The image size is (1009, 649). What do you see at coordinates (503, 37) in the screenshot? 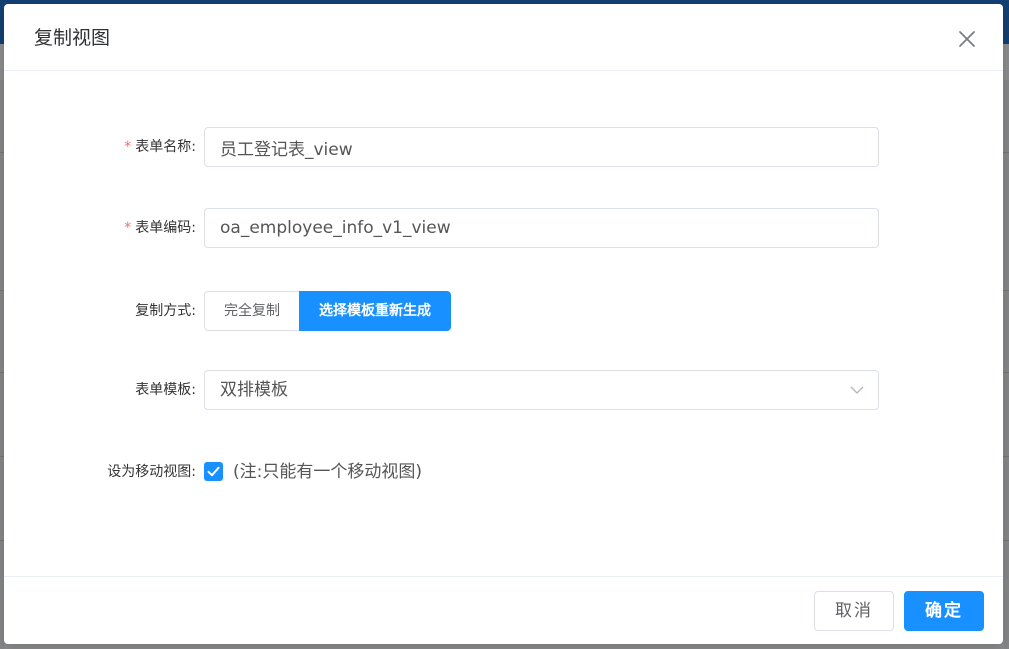
I see `dialog-header: 复制视图` at bounding box center [503, 37].